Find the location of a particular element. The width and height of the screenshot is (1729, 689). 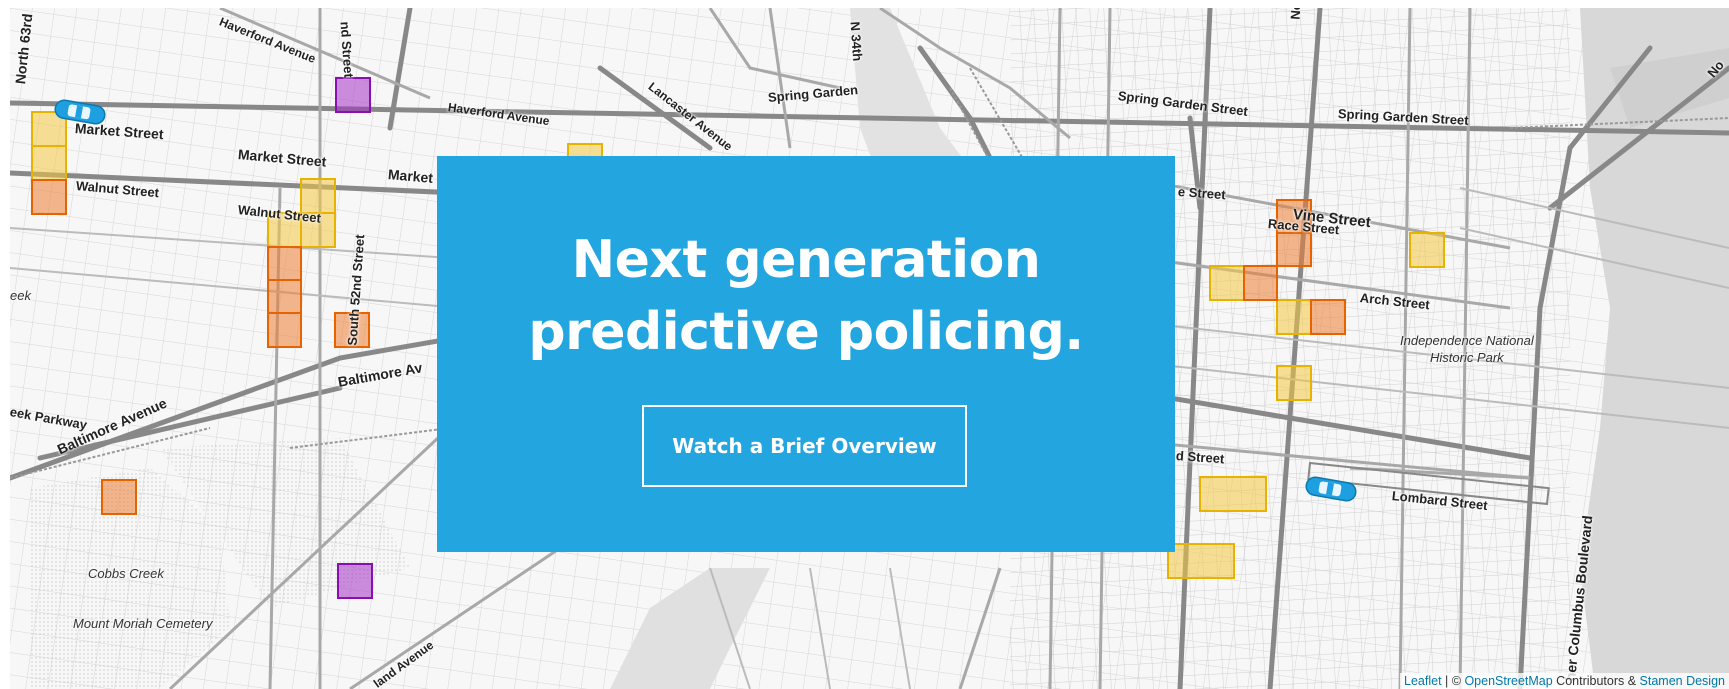

label-independence-1: Independence National is located at coordinates (1467, 340).